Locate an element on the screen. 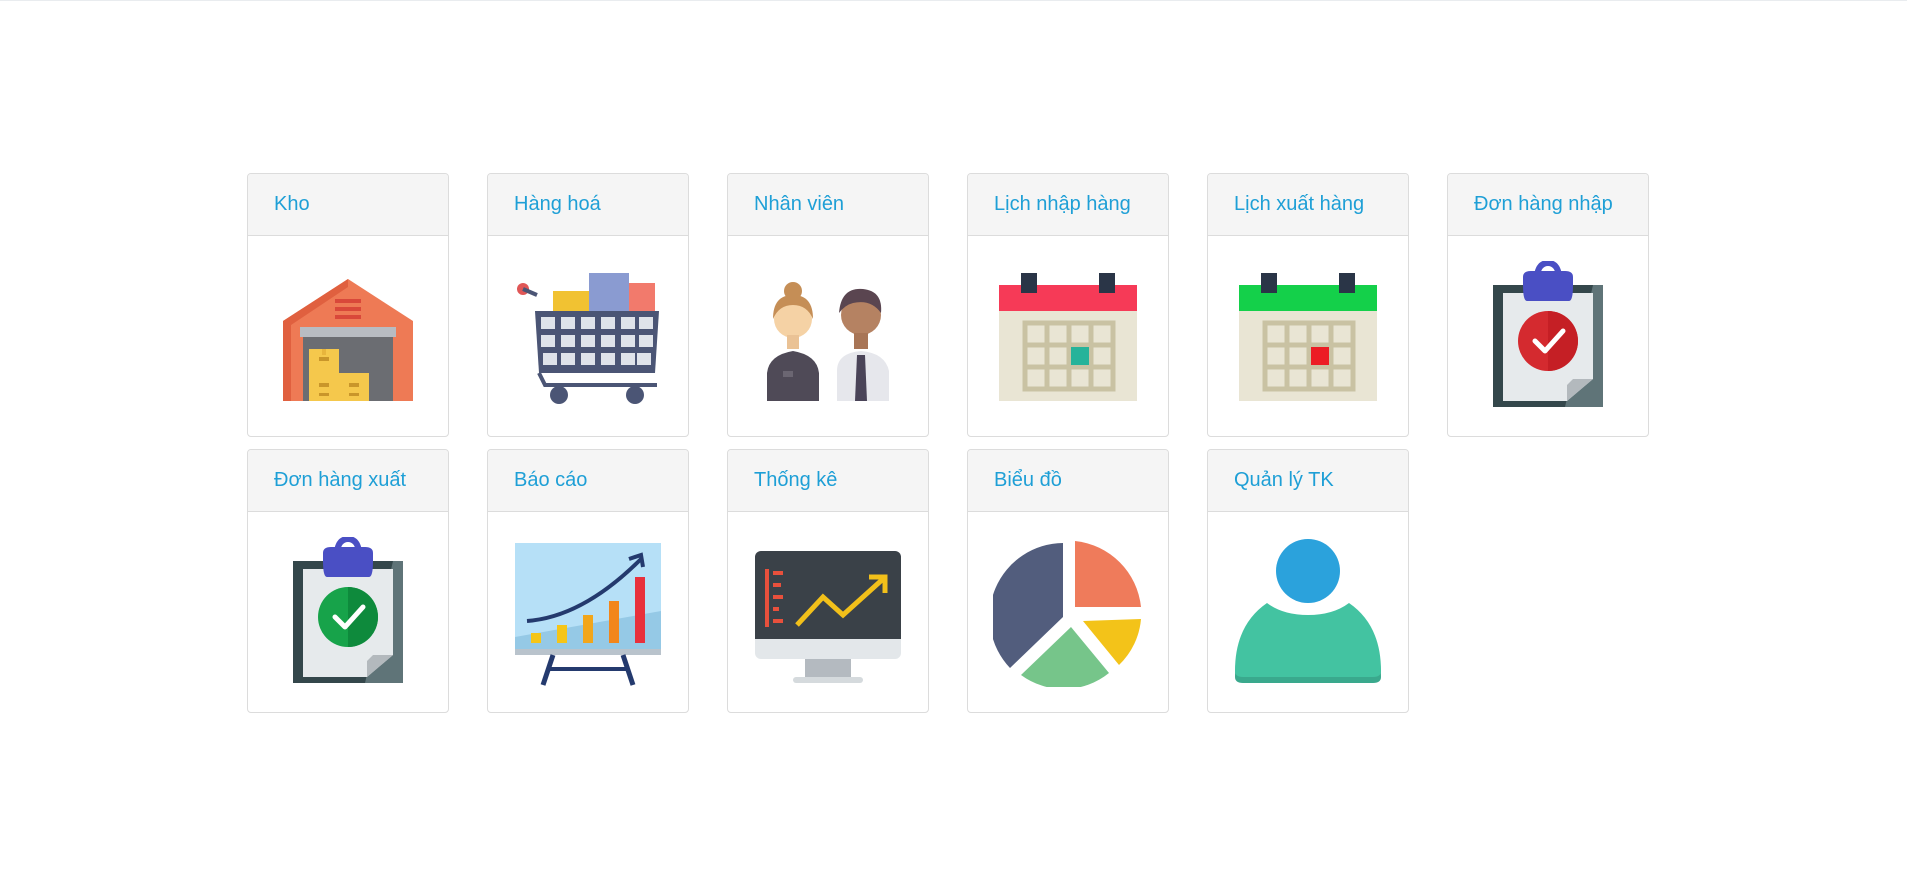 The height and width of the screenshot is (880, 1907). calendar-export-icon is located at coordinates (1308, 337).